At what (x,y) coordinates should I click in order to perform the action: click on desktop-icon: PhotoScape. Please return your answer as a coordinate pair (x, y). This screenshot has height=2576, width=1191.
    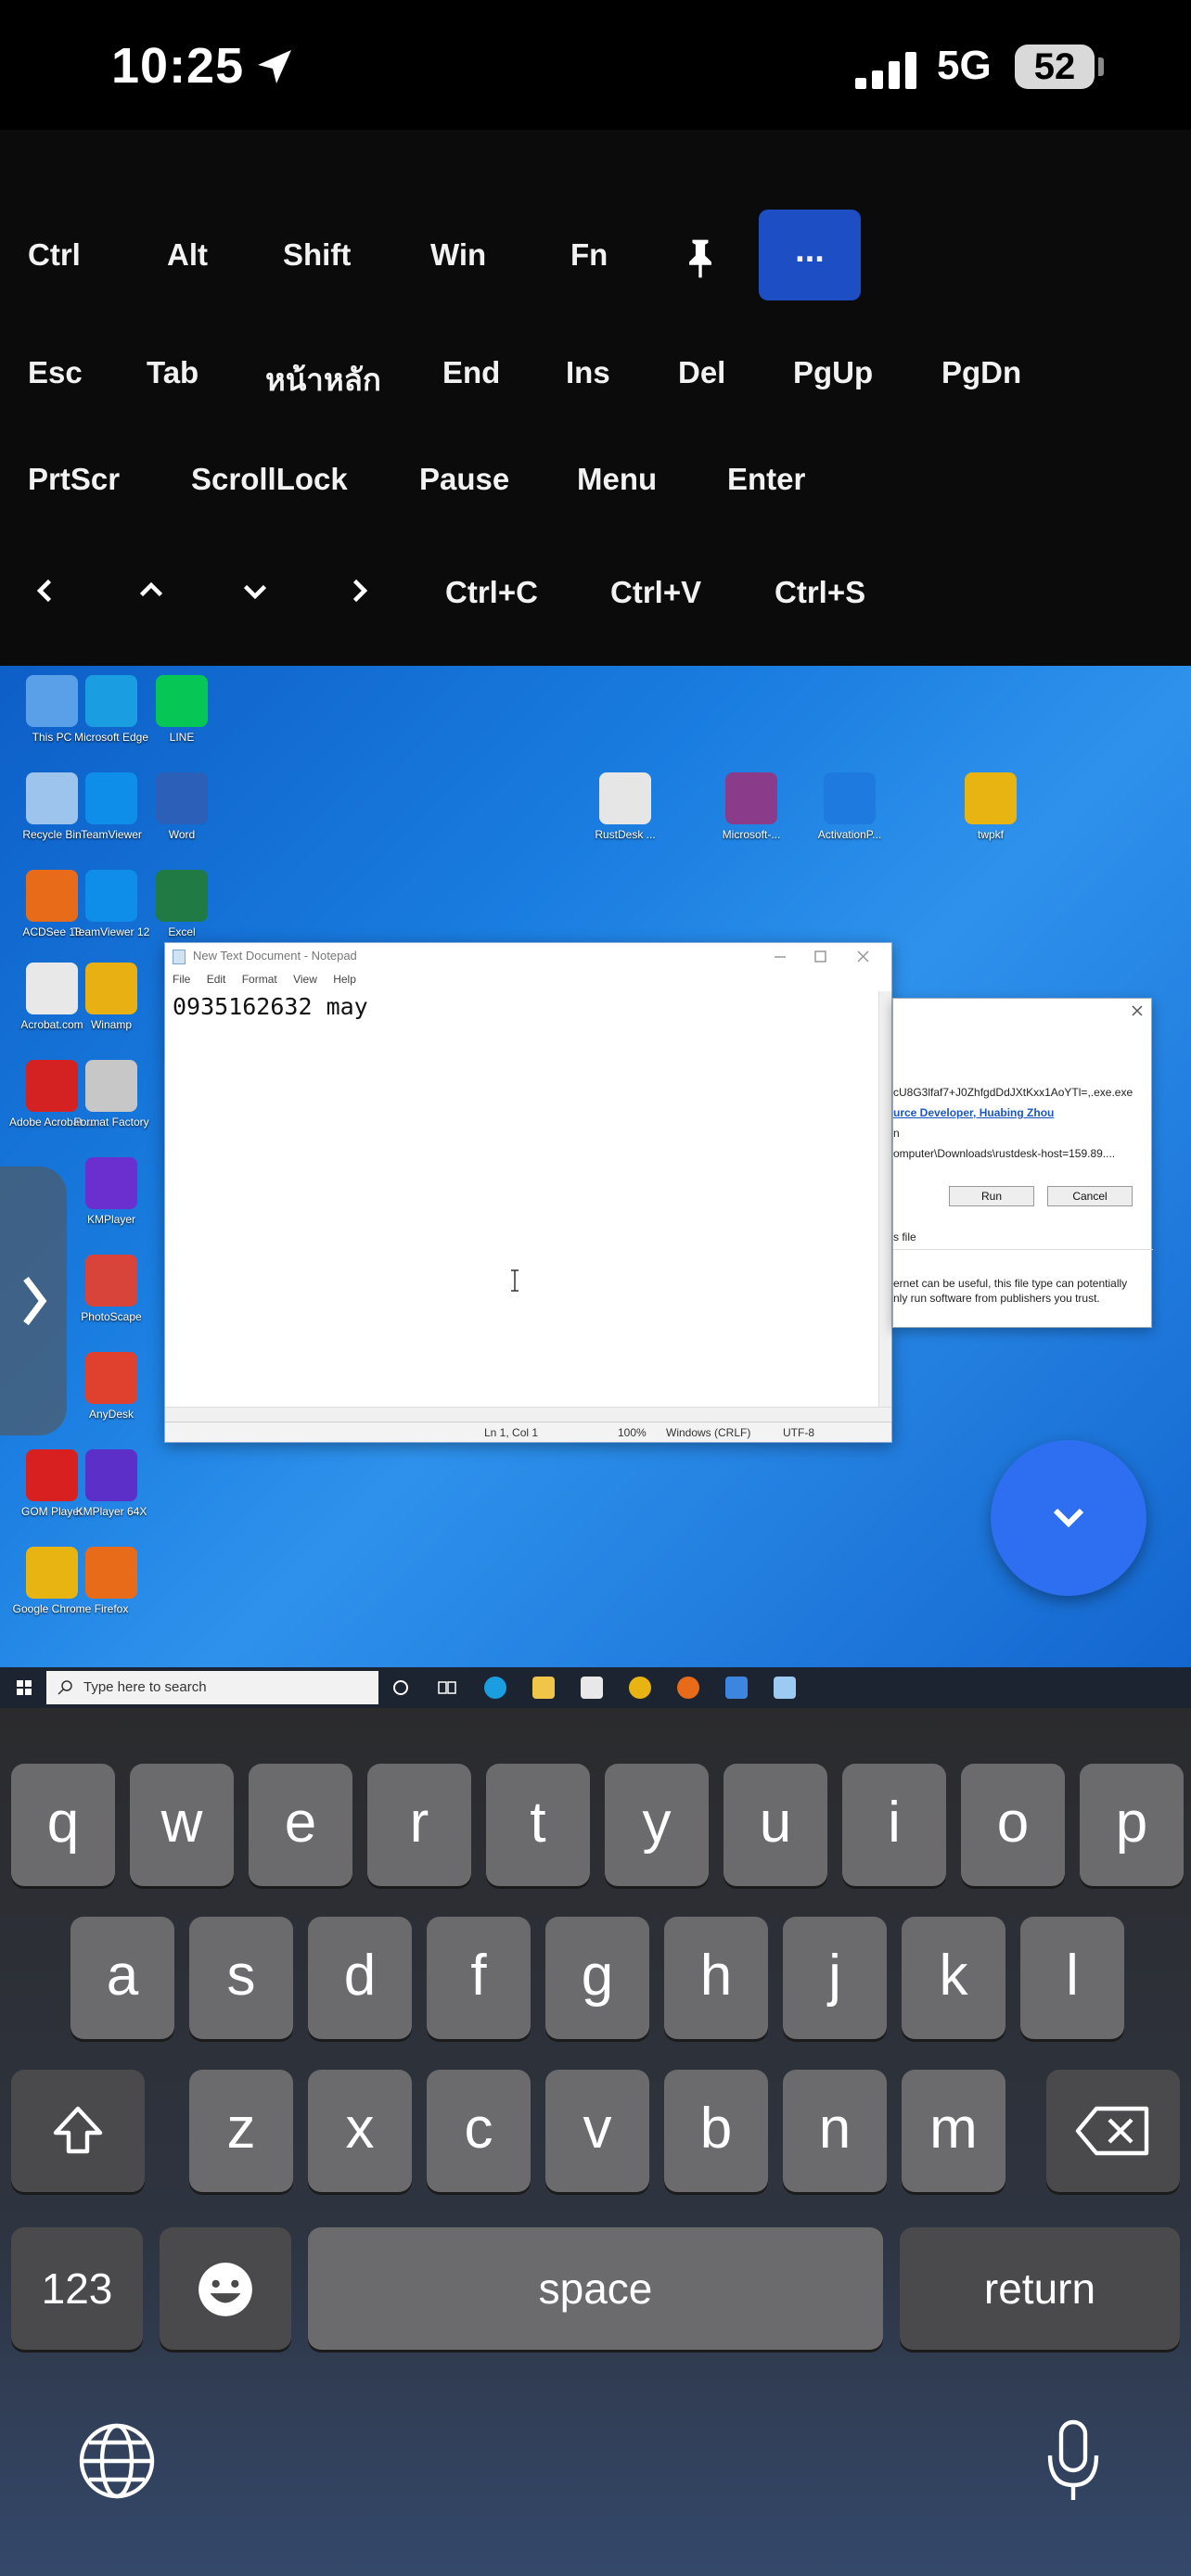
    Looking at the image, I should click on (111, 1289).